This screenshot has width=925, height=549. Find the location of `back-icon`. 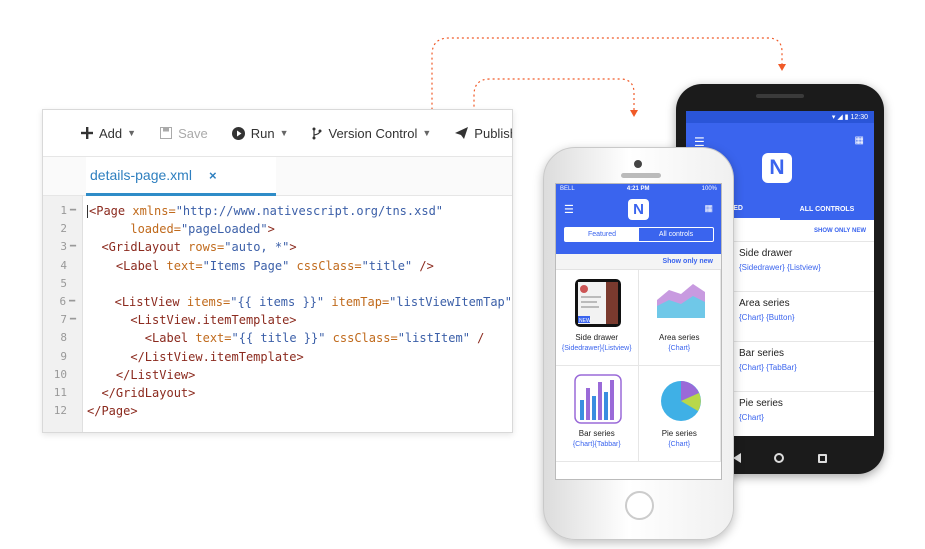

back-icon is located at coordinates (736, 458).